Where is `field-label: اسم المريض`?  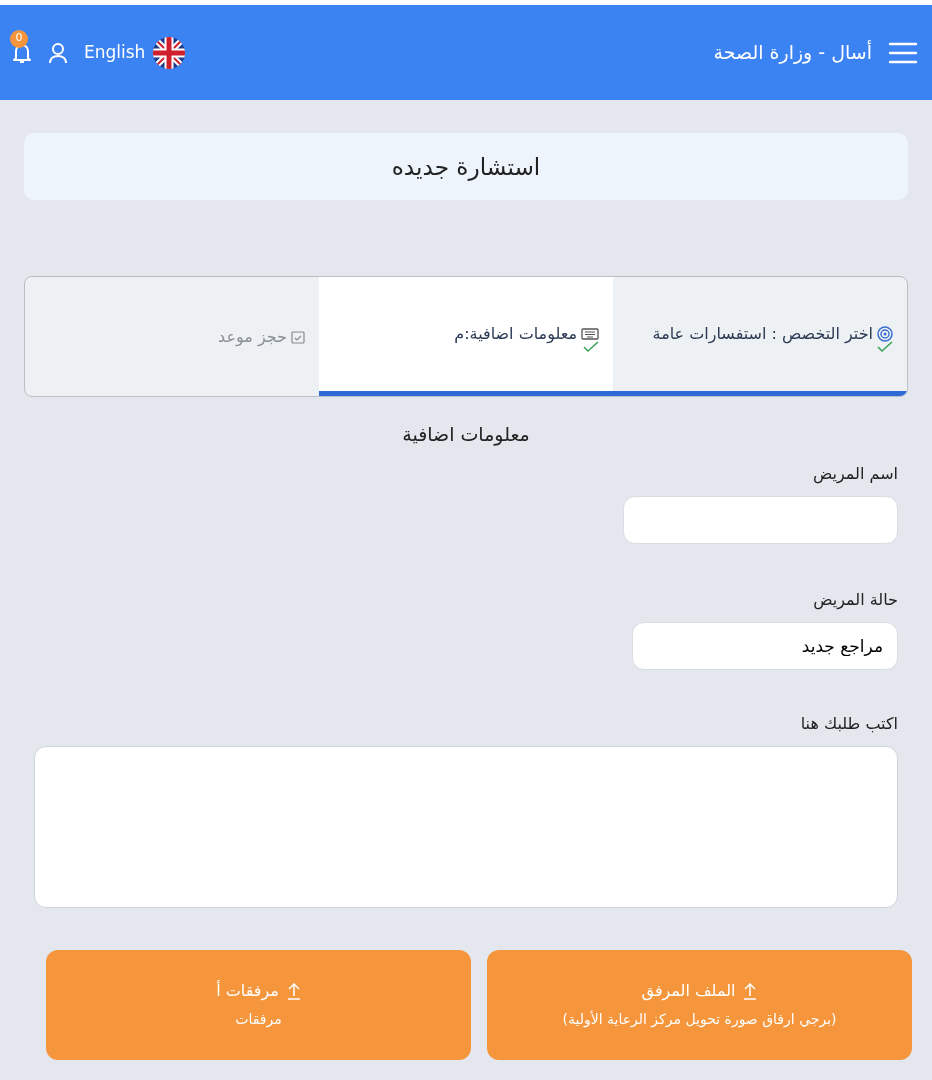
field-label: اسم المريض is located at coordinates (854, 474).